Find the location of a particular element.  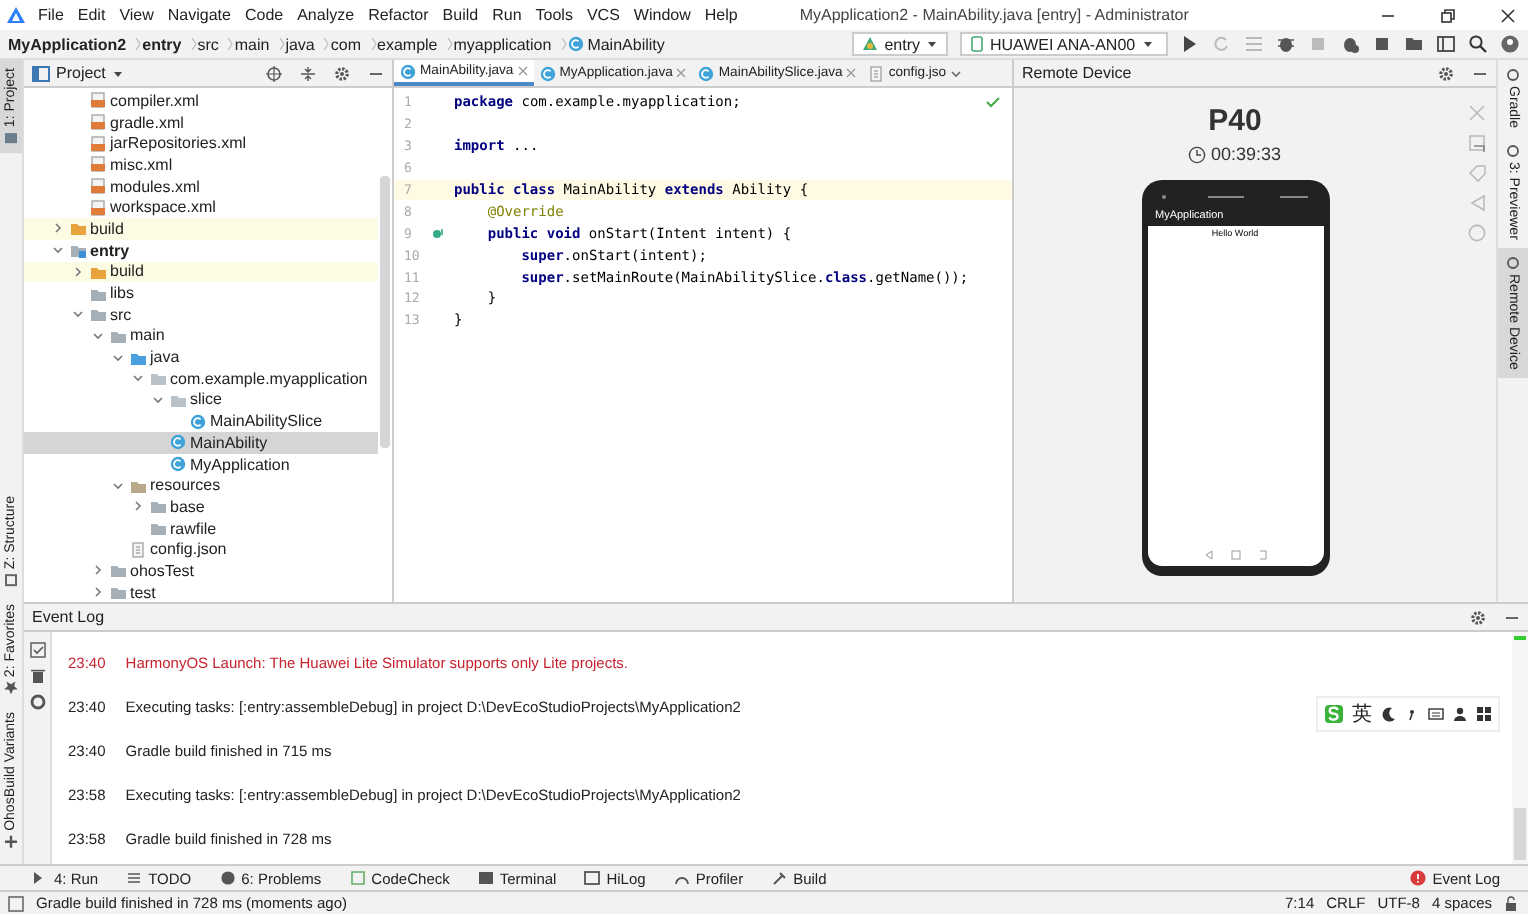

account-icon is located at coordinates (1510, 44).